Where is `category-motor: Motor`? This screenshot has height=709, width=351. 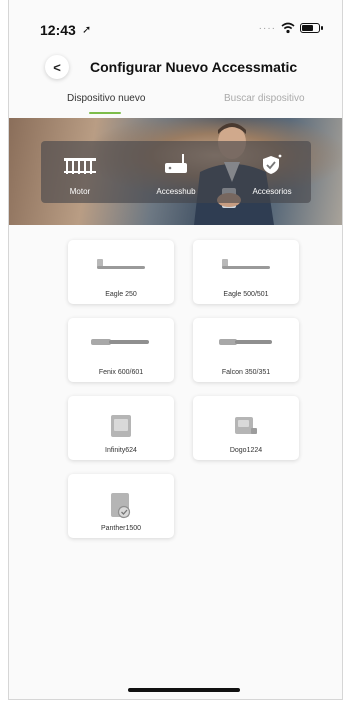
category-motor: Motor is located at coordinates (80, 172).